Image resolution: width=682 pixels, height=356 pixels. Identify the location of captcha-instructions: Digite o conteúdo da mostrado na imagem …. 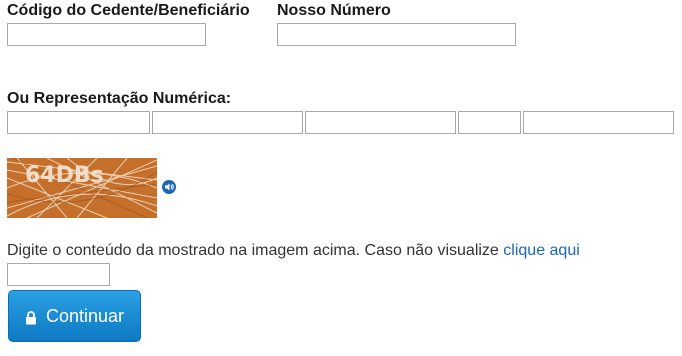
(293, 251).